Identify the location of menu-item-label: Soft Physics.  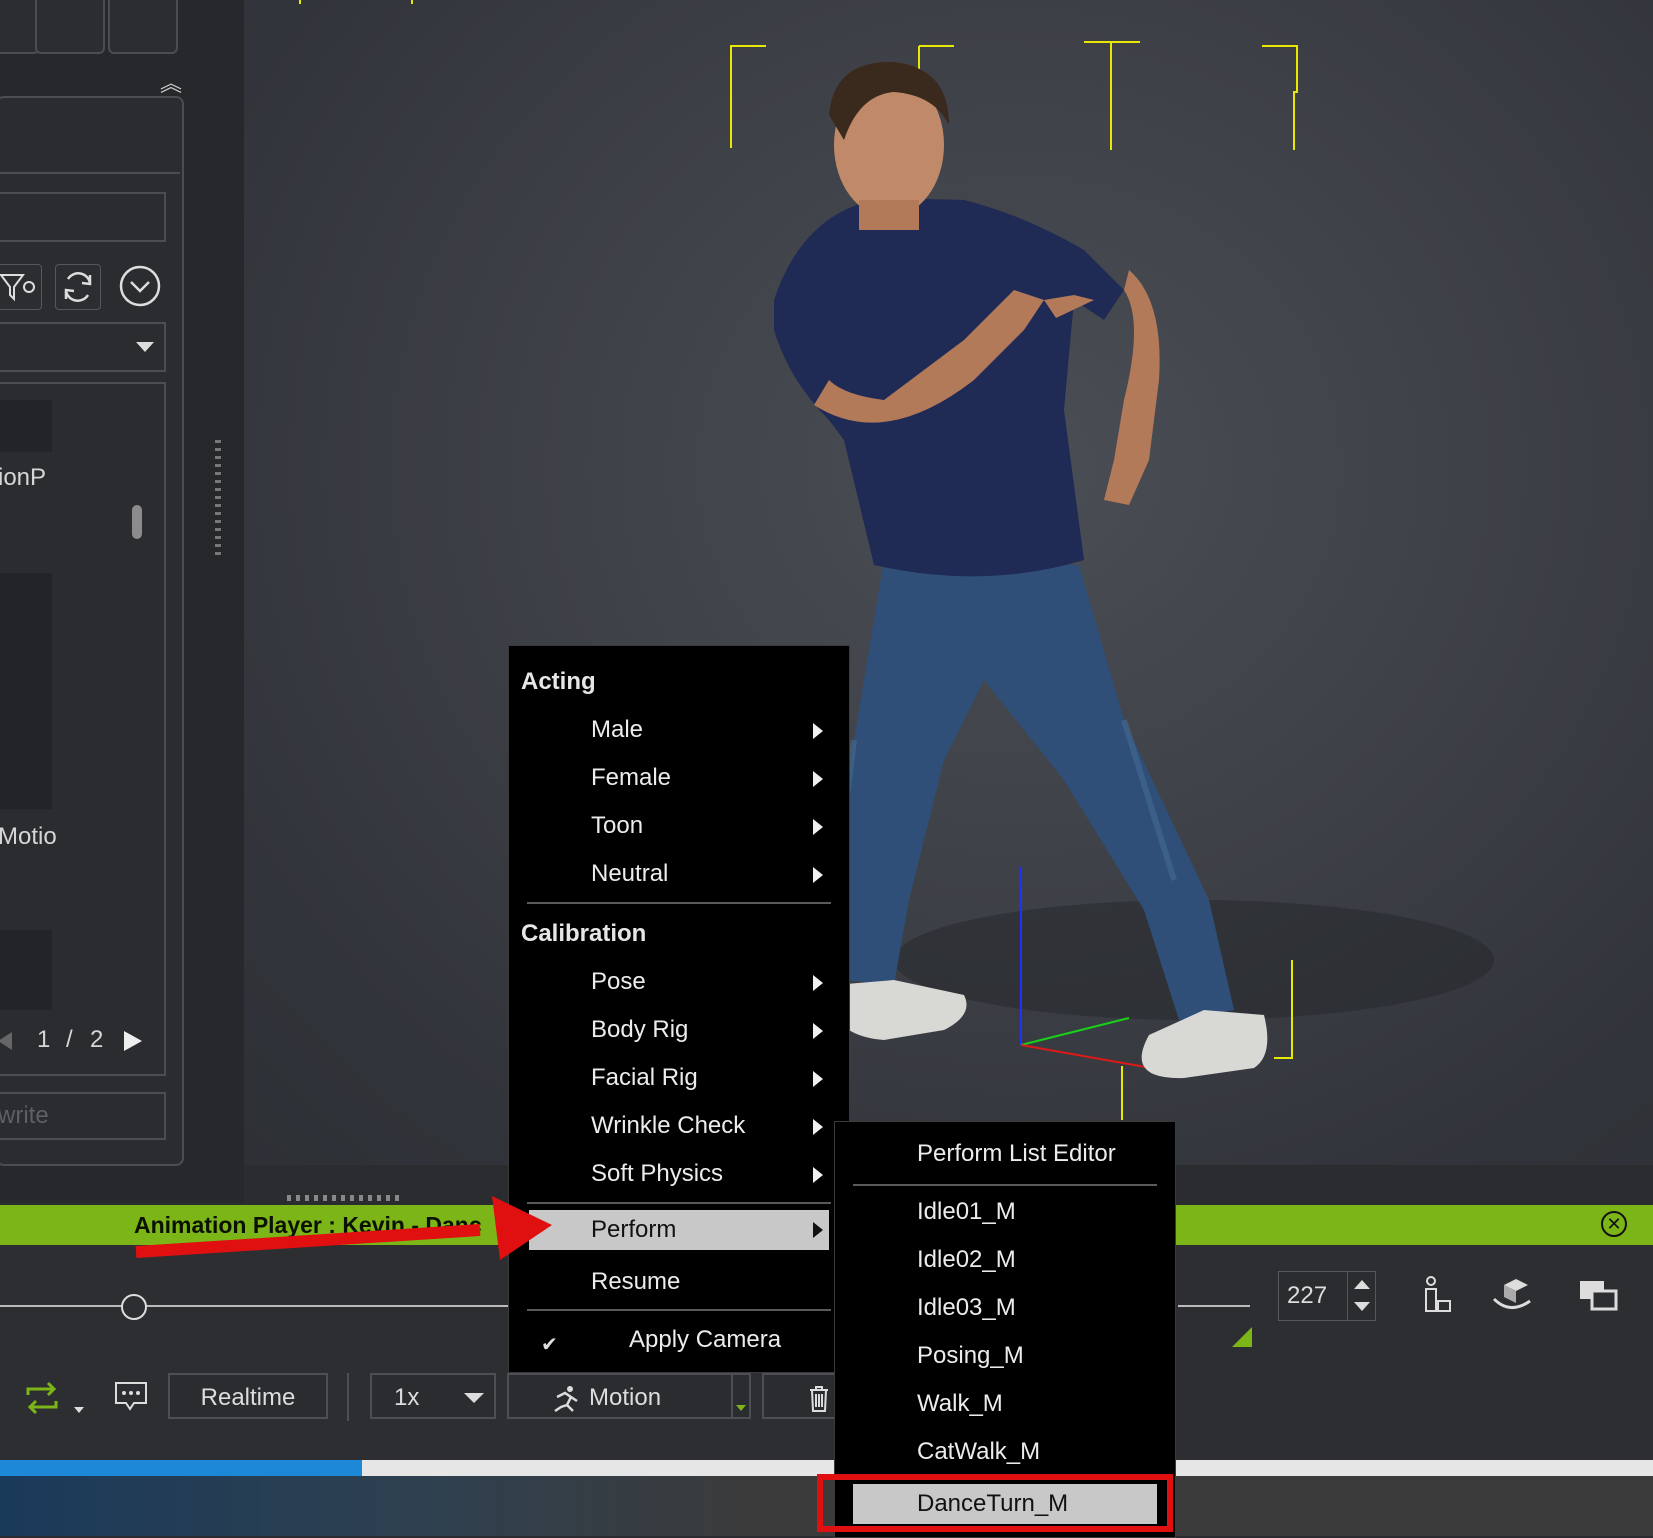
(657, 1173).